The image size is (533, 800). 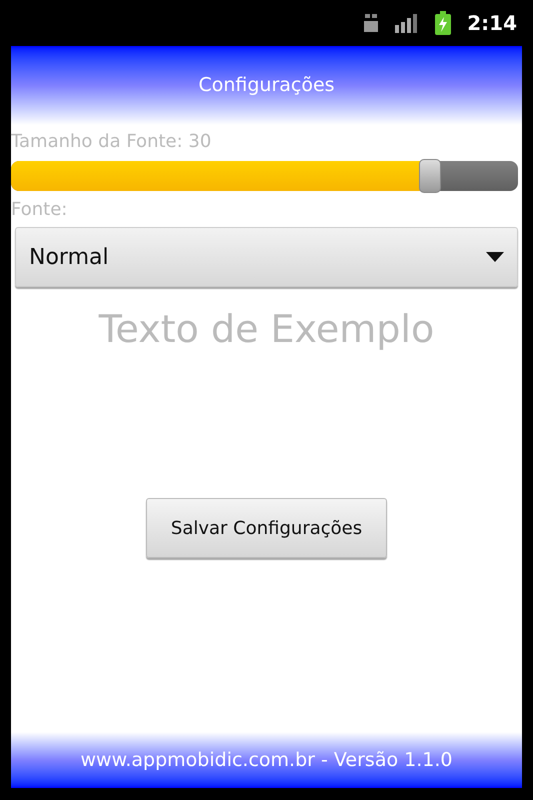 What do you see at coordinates (266, 528) in the screenshot?
I see `save-button: Salvar Configurações` at bounding box center [266, 528].